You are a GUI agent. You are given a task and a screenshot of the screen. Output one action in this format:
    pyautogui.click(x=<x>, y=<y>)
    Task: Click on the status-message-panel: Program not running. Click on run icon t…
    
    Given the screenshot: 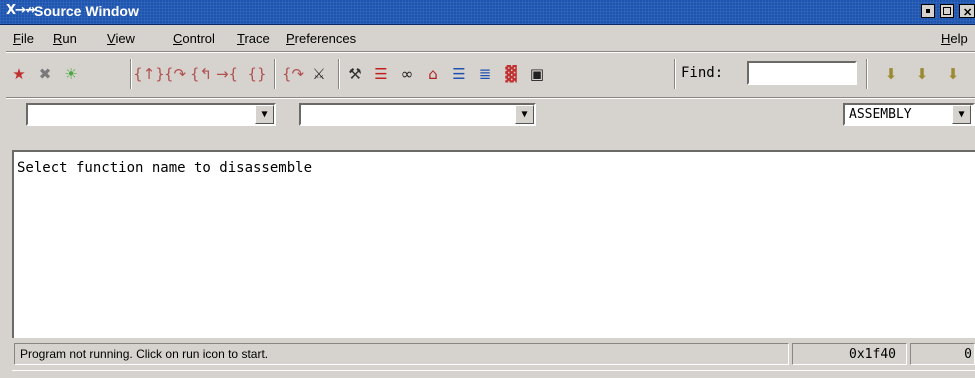 What is the action you would take?
    pyautogui.click(x=401, y=354)
    